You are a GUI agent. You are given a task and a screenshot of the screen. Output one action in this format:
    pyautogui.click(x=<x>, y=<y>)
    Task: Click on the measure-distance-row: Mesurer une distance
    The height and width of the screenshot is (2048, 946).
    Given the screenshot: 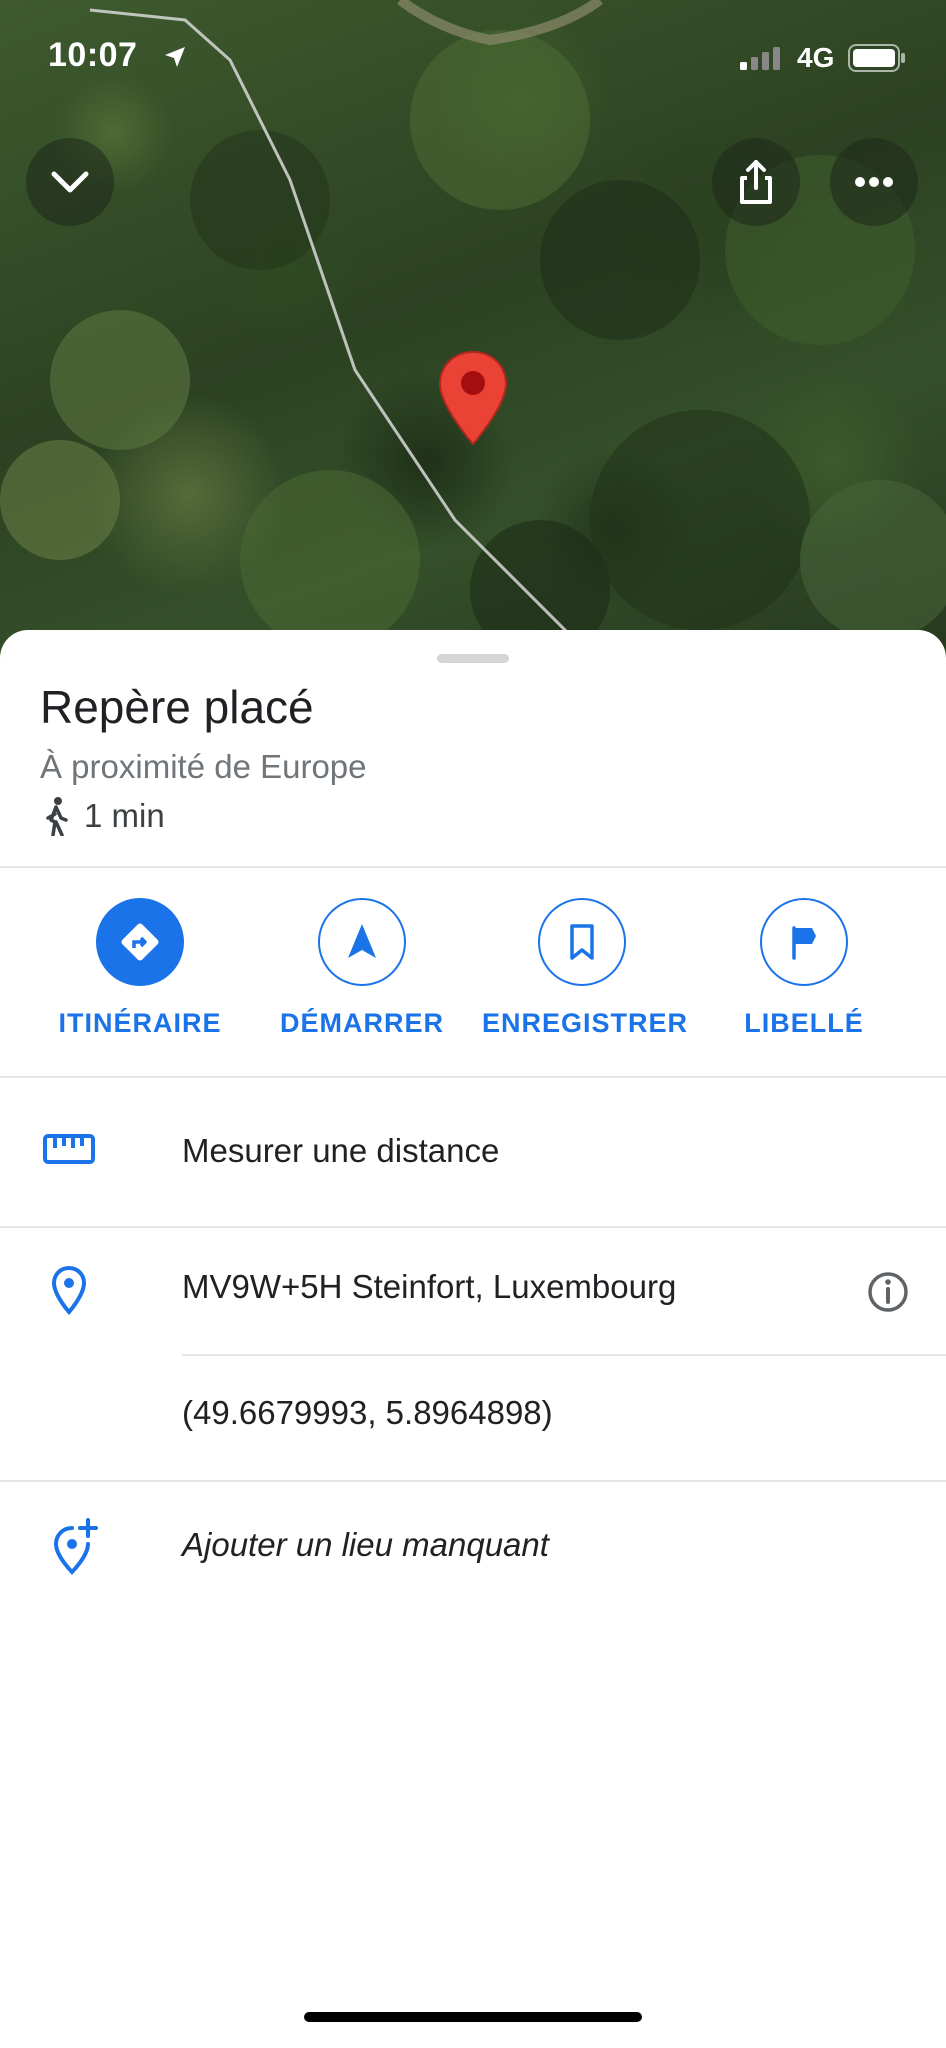 What is the action you would take?
    pyautogui.click(x=473, y=1152)
    